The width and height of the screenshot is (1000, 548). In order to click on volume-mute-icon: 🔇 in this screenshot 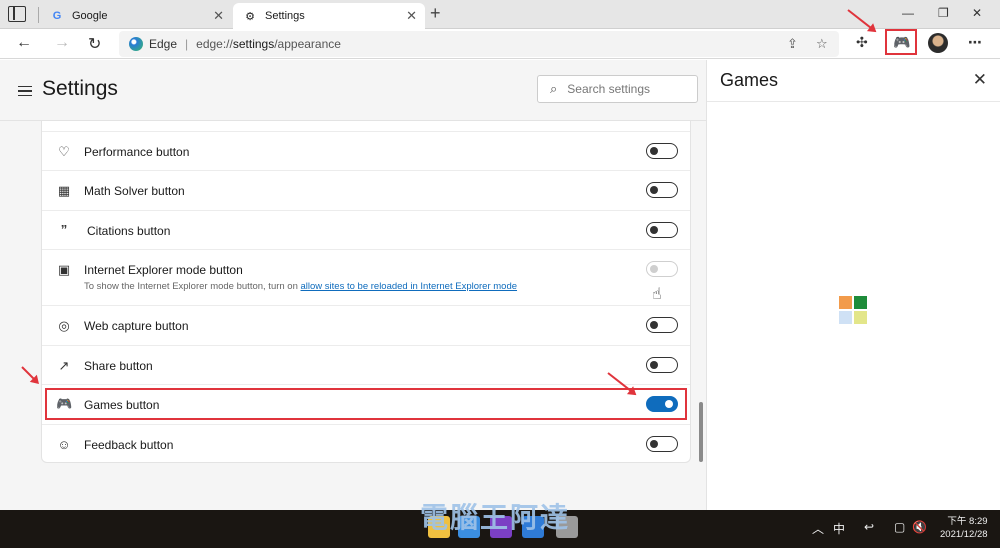, I will do `click(919, 527)`.